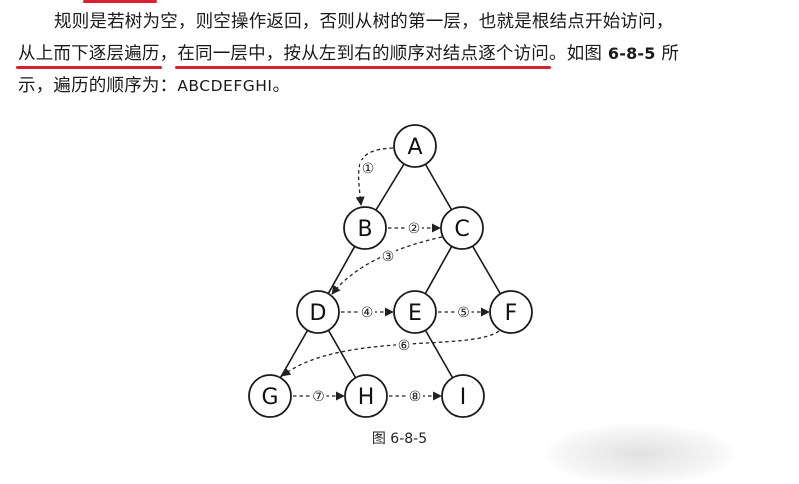 The height and width of the screenshot is (484, 799). I want to click on edge-a-b, so click(390, 187).